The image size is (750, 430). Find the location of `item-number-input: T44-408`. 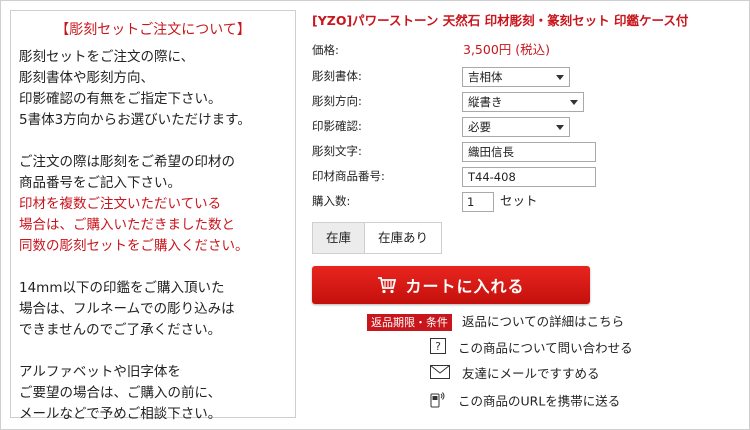

item-number-input: T44-408 is located at coordinates (529, 177).